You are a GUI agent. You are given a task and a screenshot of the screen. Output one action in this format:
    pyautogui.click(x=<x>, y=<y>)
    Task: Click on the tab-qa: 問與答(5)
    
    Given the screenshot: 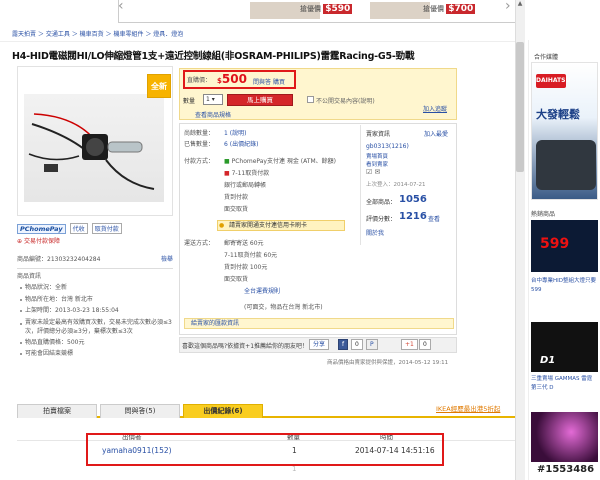 What is the action you would take?
    pyautogui.click(x=140, y=411)
    